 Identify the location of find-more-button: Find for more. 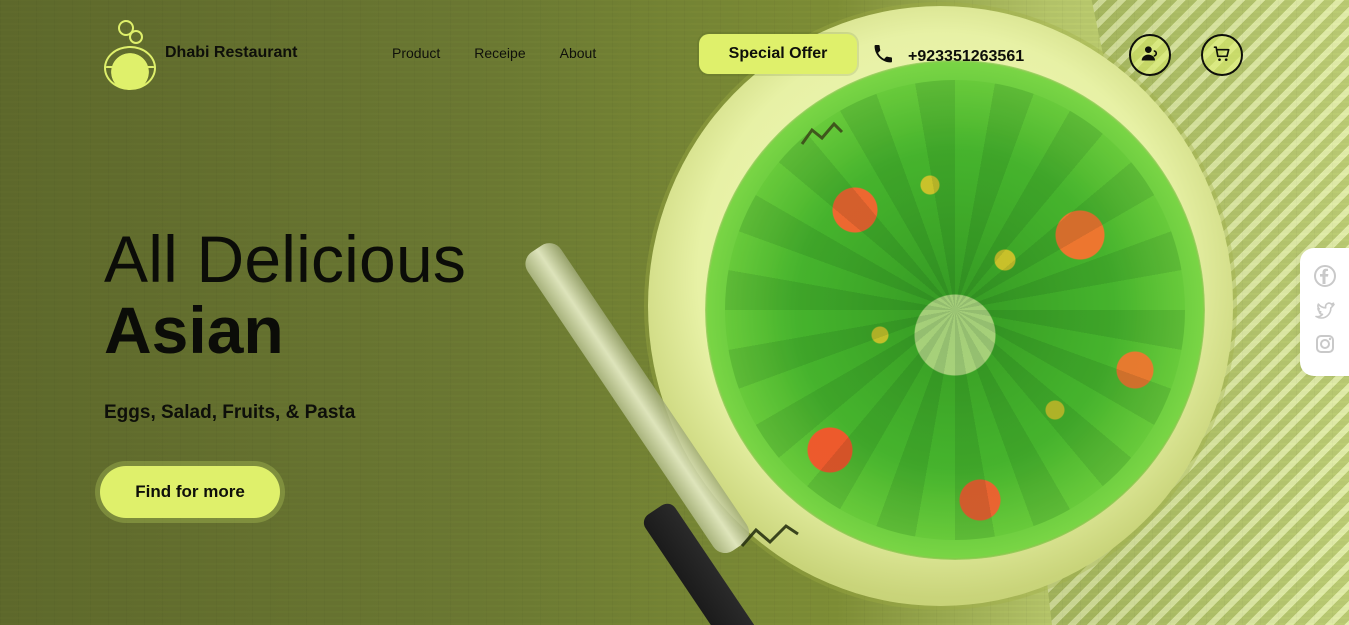
(190, 492).